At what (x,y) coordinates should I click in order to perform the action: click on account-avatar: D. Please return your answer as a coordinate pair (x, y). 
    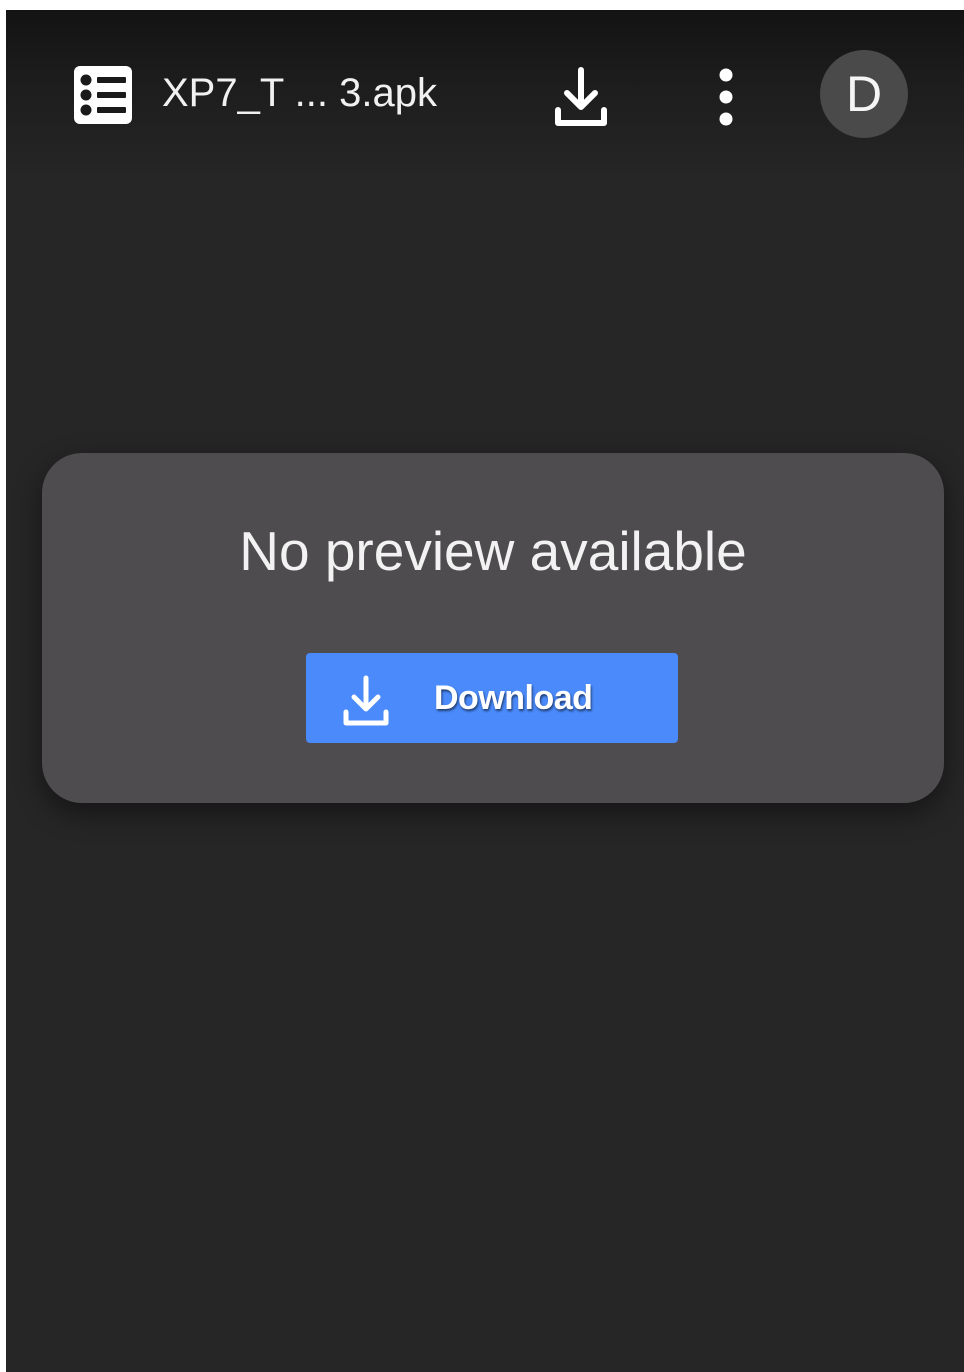
    Looking at the image, I should click on (864, 94).